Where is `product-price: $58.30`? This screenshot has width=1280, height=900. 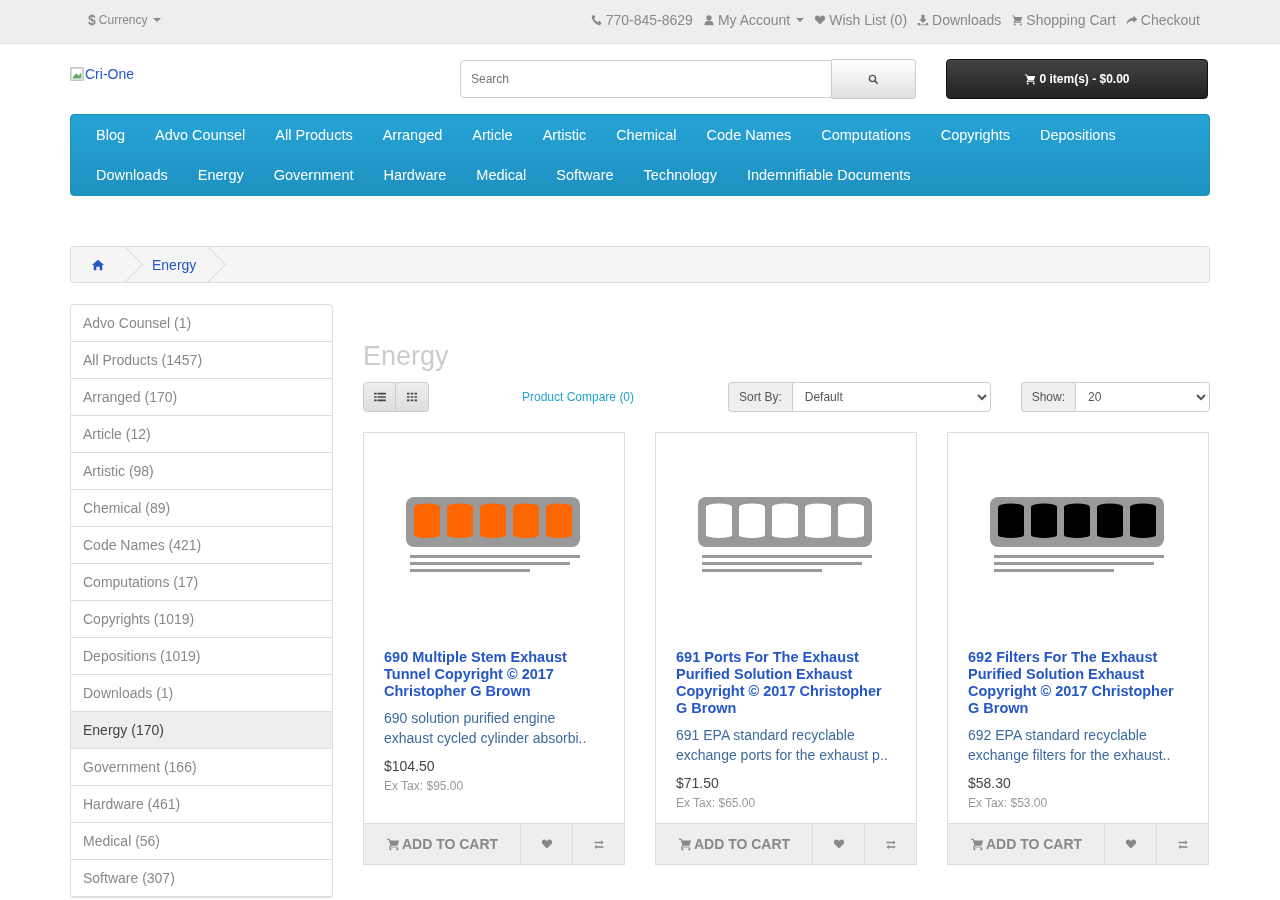 product-price: $58.30 is located at coordinates (990, 783).